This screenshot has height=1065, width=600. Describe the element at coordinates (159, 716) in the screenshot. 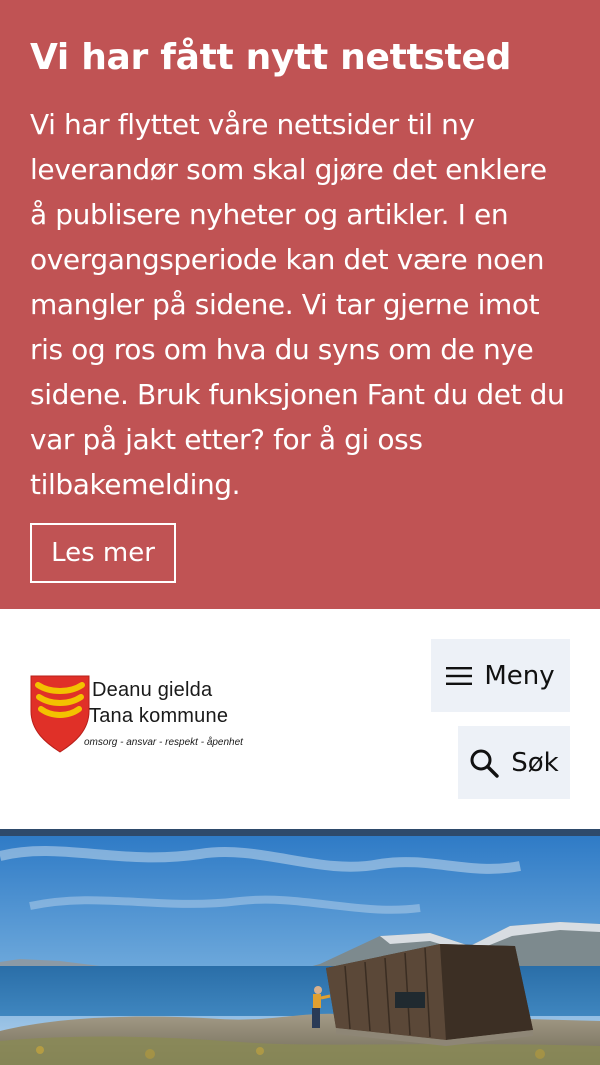

I see `logo-line-2: Tana kommune` at that location.